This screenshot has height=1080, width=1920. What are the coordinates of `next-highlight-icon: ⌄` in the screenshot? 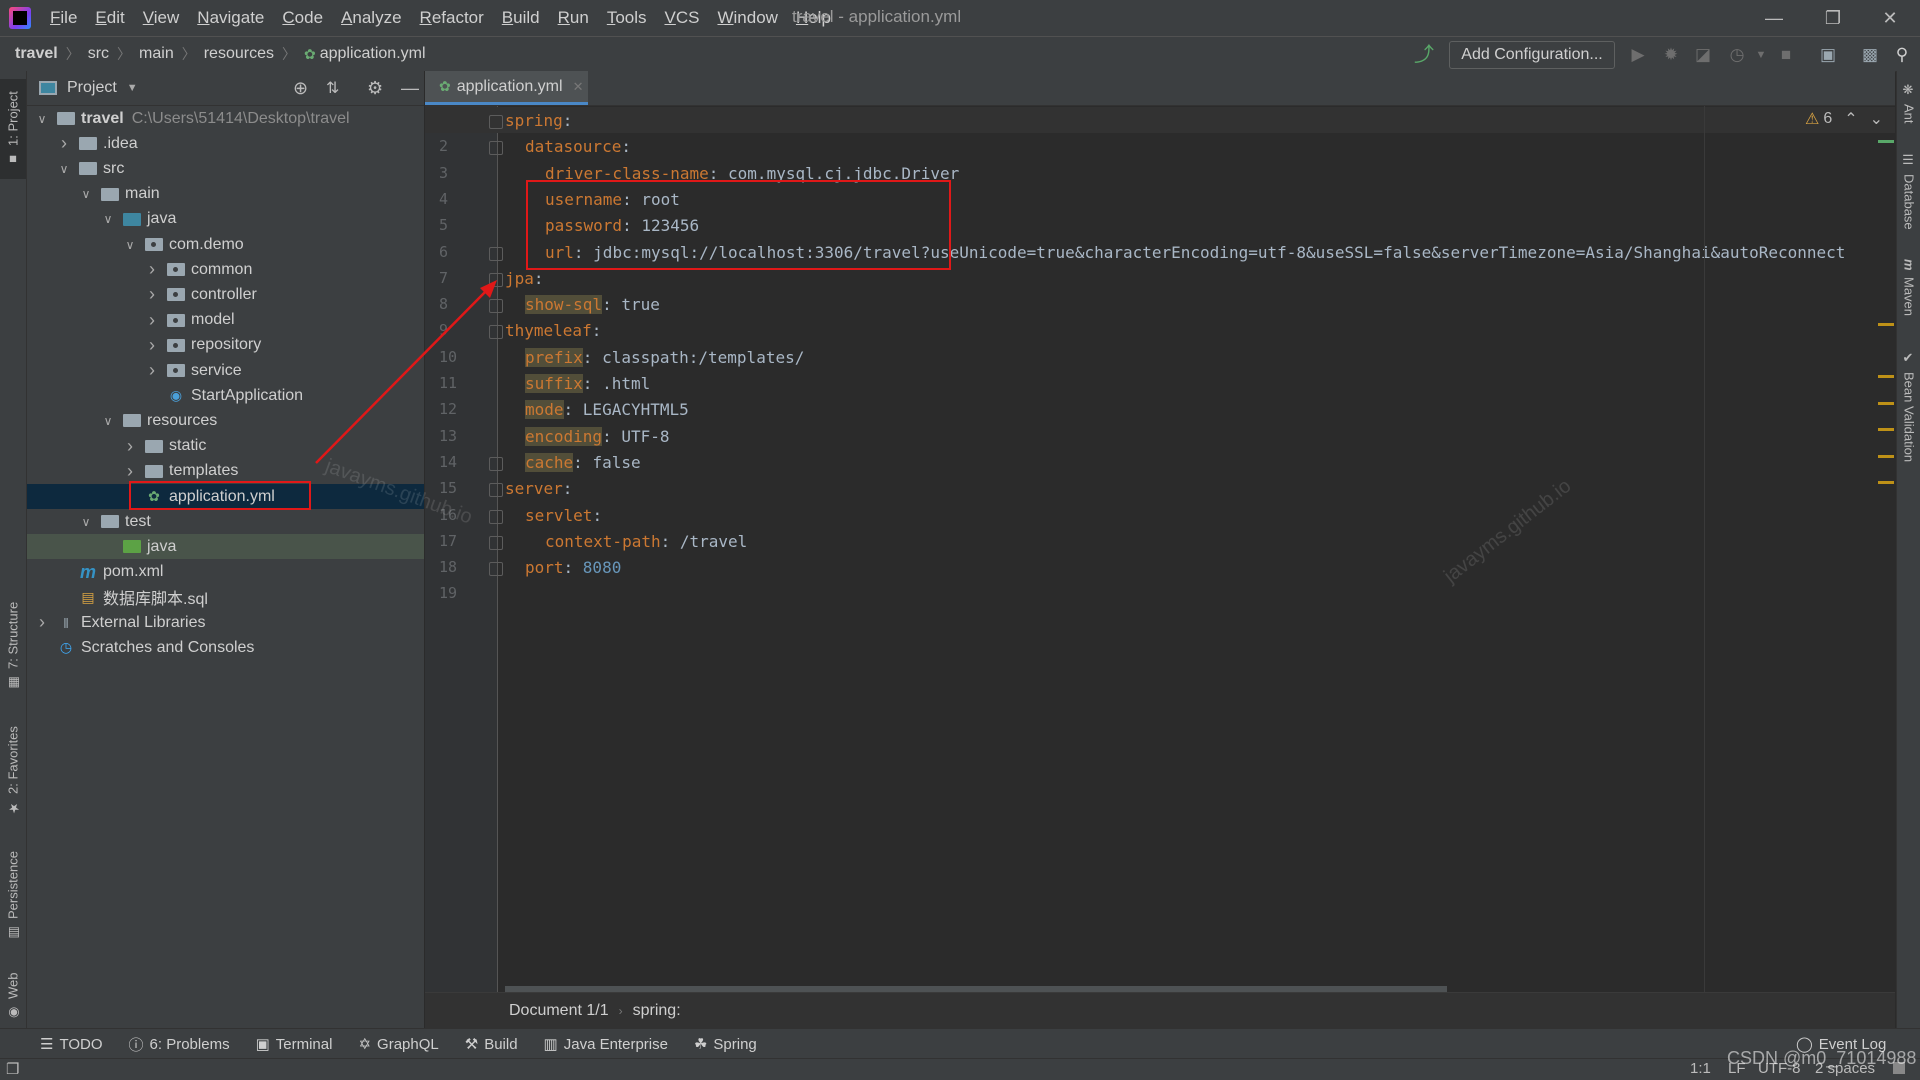 It's located at (1876, 119).